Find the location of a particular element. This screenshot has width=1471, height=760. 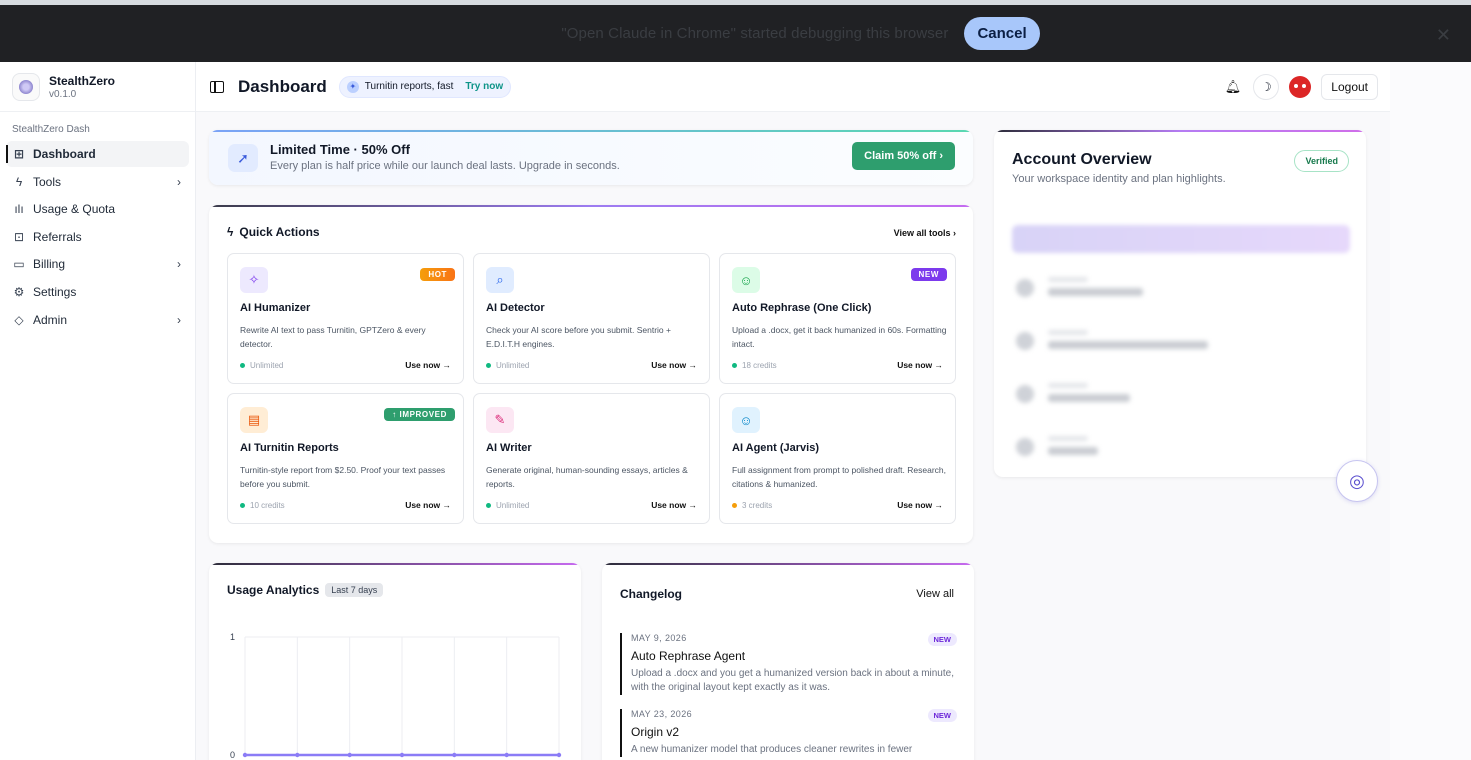

usage-analytics-card: Usage Analytics Last 7 days 10 is located at coordinates (395, 661).